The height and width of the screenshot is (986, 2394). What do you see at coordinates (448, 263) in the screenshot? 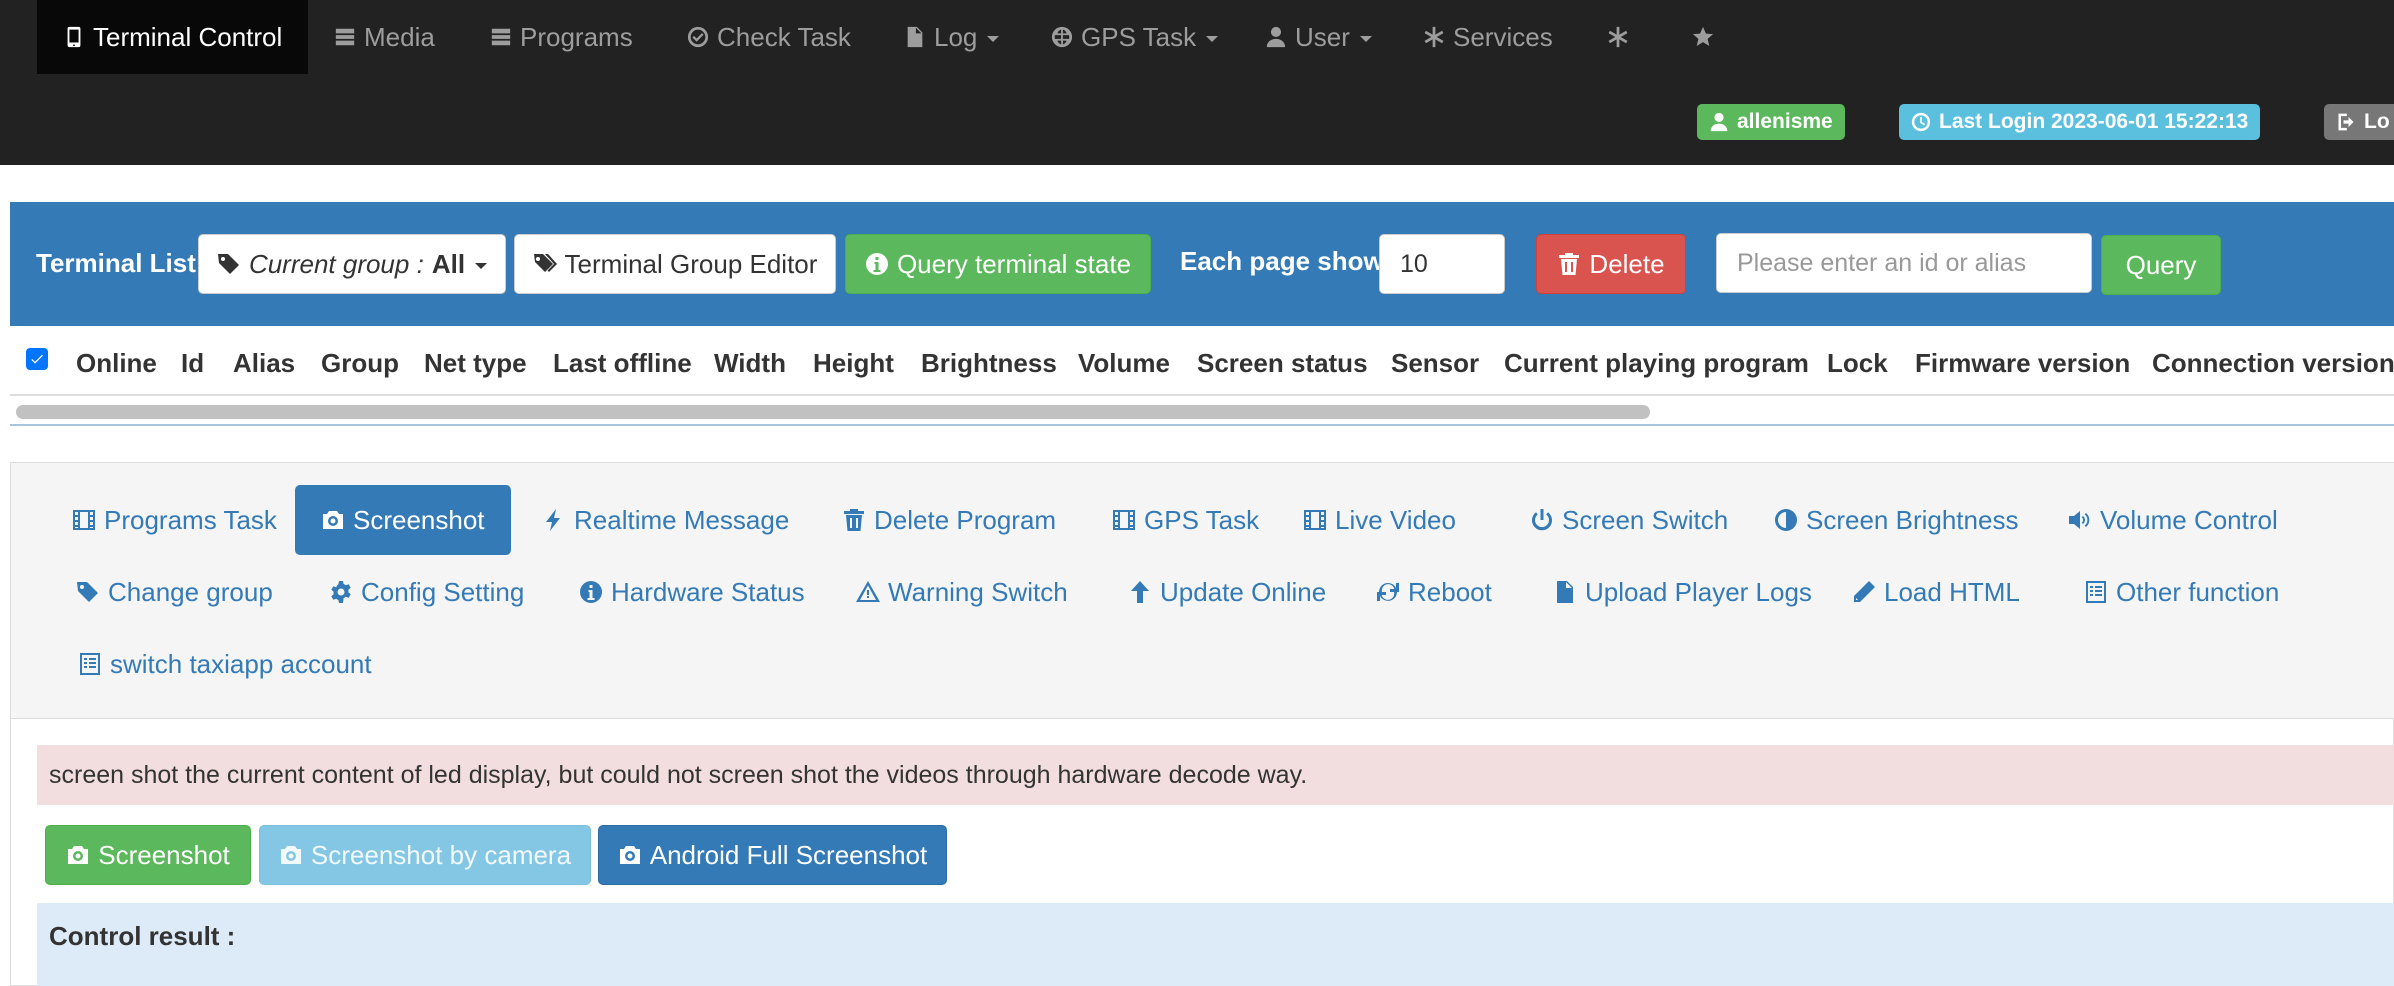
I see `group-value: All` at bounding box center [448, 263].